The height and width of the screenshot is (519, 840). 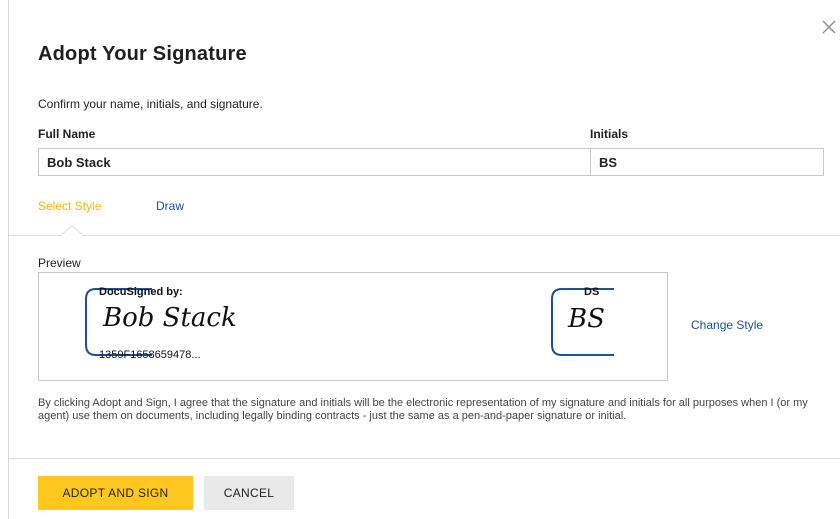 I want to click on close-icon, so click(x=829, y=27).